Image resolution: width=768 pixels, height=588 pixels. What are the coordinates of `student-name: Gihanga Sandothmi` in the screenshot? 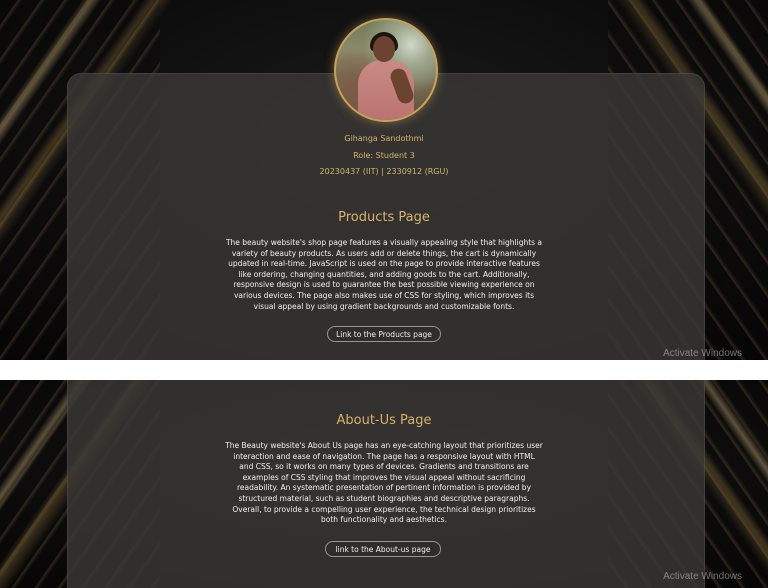 It's located at (384, 138).